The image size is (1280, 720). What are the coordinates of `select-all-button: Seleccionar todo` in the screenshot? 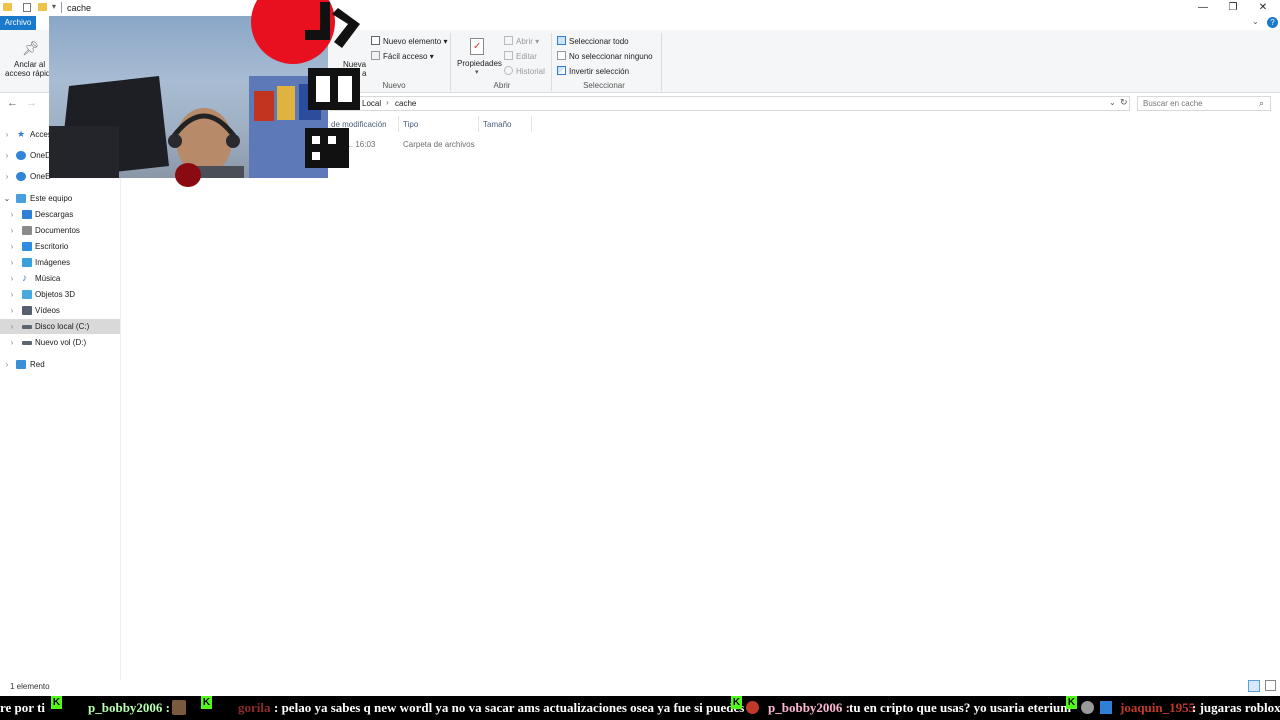 It's located at (593, 41).